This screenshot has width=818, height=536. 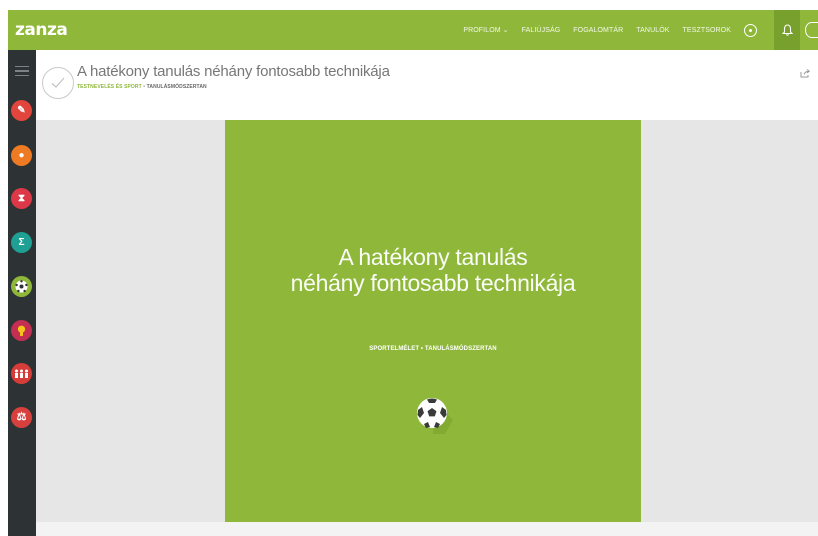 I want to click on category-pen-icon: ✎, so click(x=21, y=110).